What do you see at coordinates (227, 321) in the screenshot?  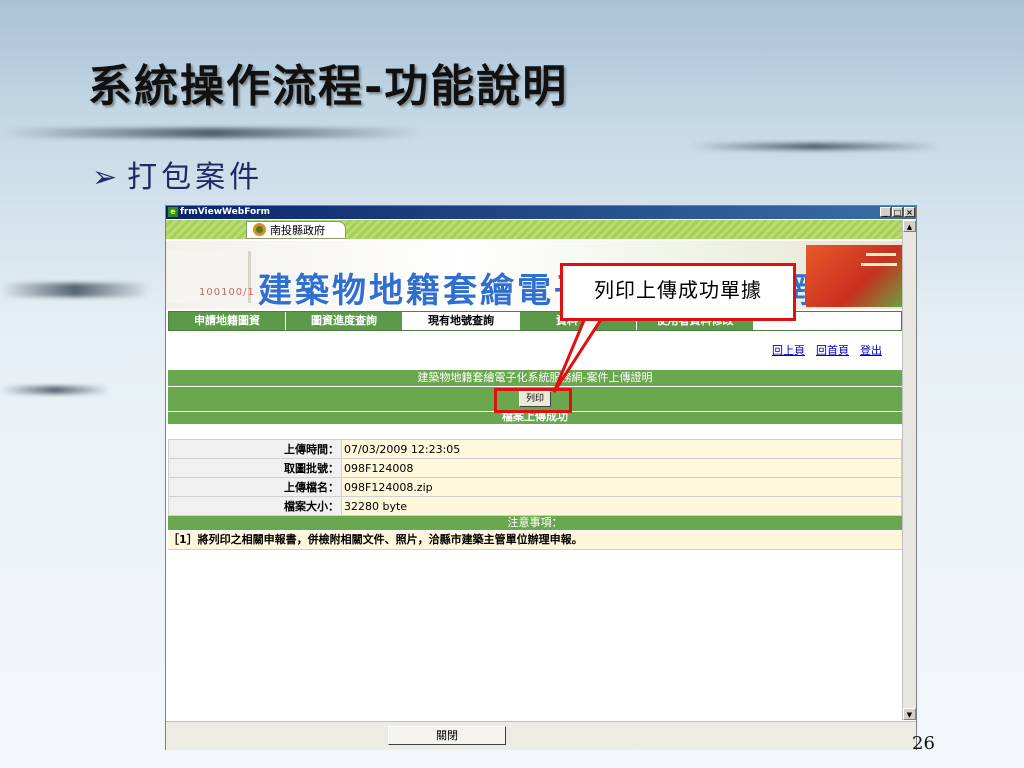 I see `tab-apply-cadastral: 申請地籍圖資` at bounding box center [227, 321].